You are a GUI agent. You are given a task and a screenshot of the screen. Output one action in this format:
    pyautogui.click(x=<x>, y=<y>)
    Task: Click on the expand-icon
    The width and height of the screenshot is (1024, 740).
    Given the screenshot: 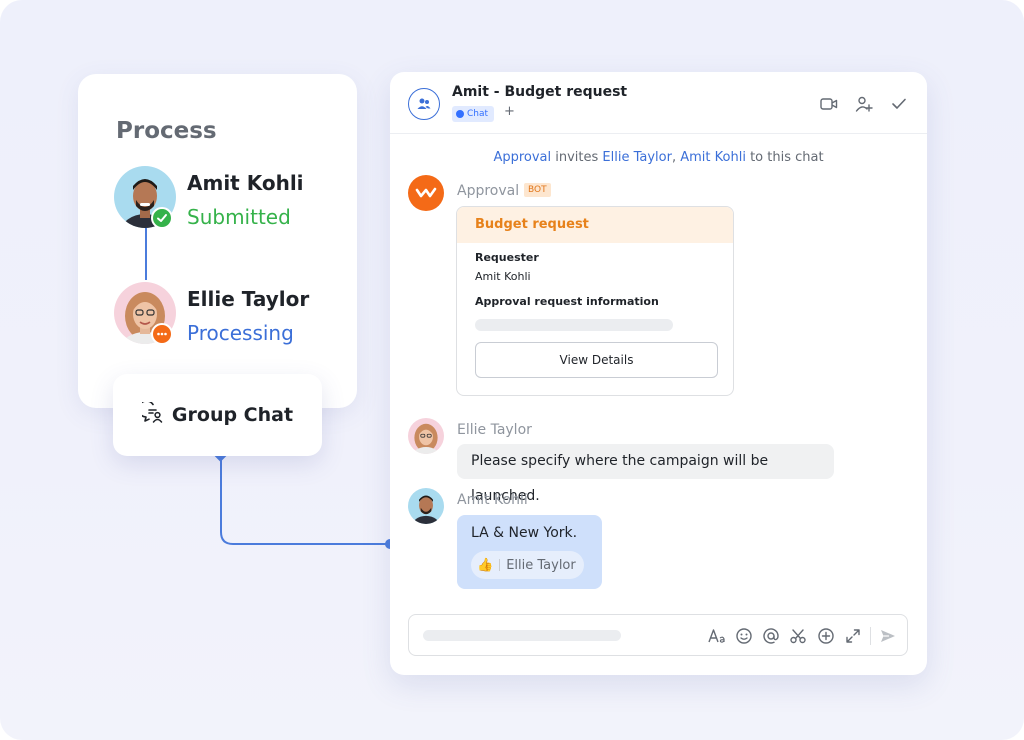 What is the action you would take?
    pyautogui.click(x=853, y=636)
    